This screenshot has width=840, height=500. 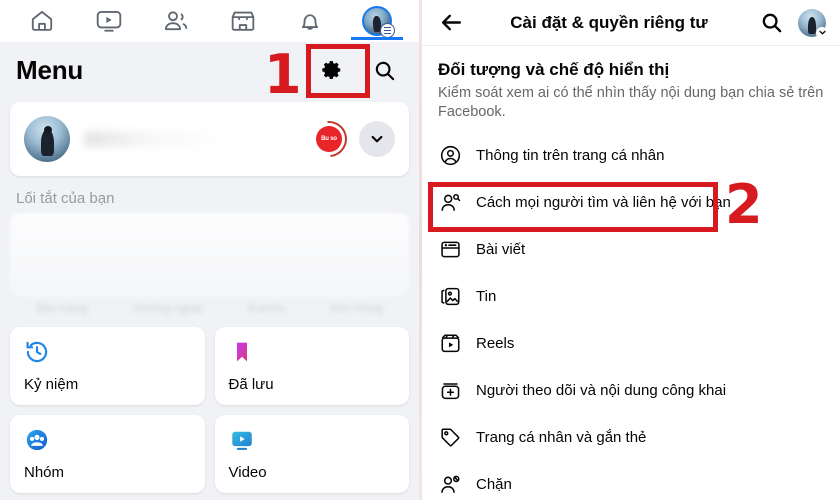 I want to click on profile-avatar-menu, so click(x=377, y=21).